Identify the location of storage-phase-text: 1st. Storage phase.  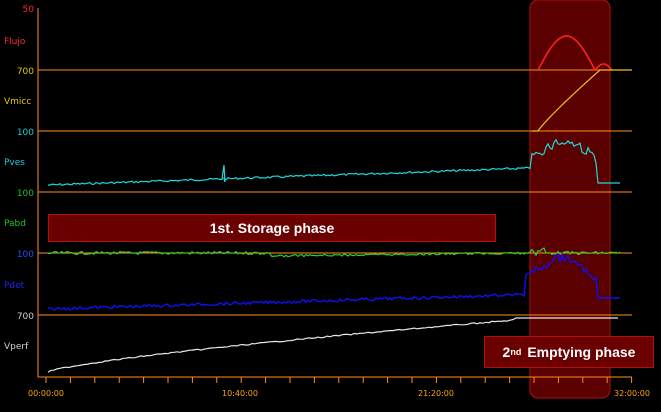
(272, 228).